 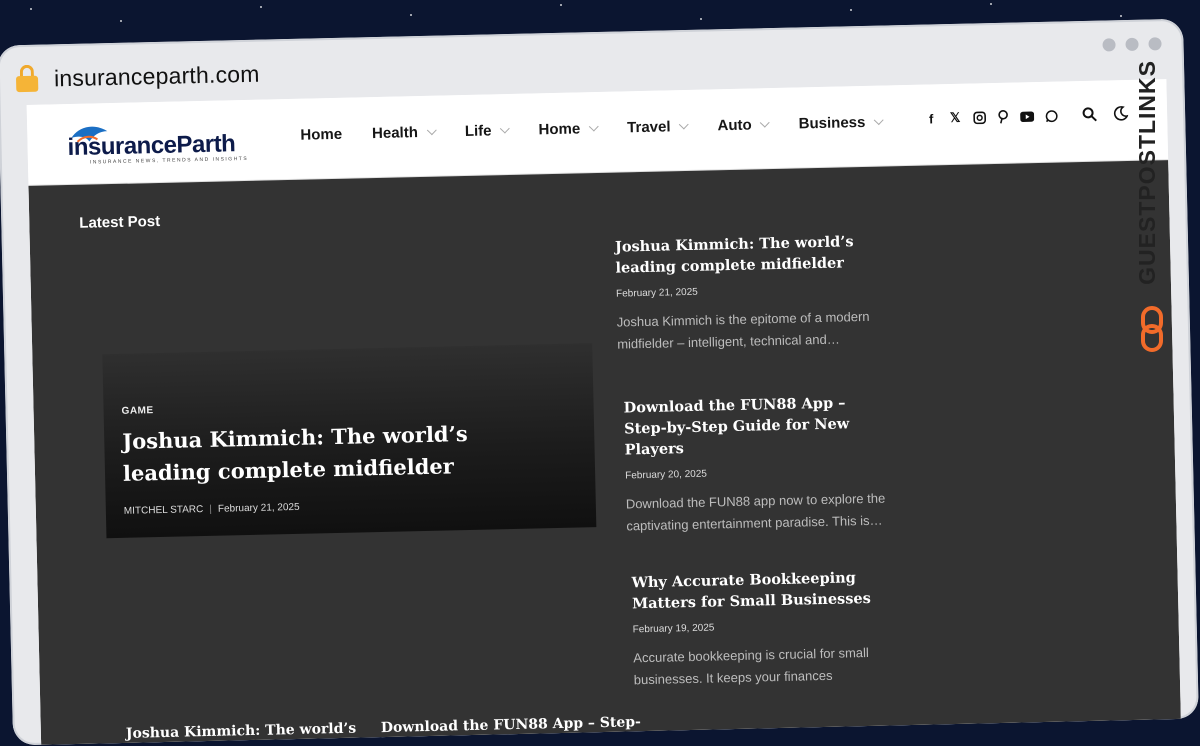 What do you see at coordinates (841, 123) in the screenshot?
I see `nav-item-business: Business` at bounding box center [841, 123].